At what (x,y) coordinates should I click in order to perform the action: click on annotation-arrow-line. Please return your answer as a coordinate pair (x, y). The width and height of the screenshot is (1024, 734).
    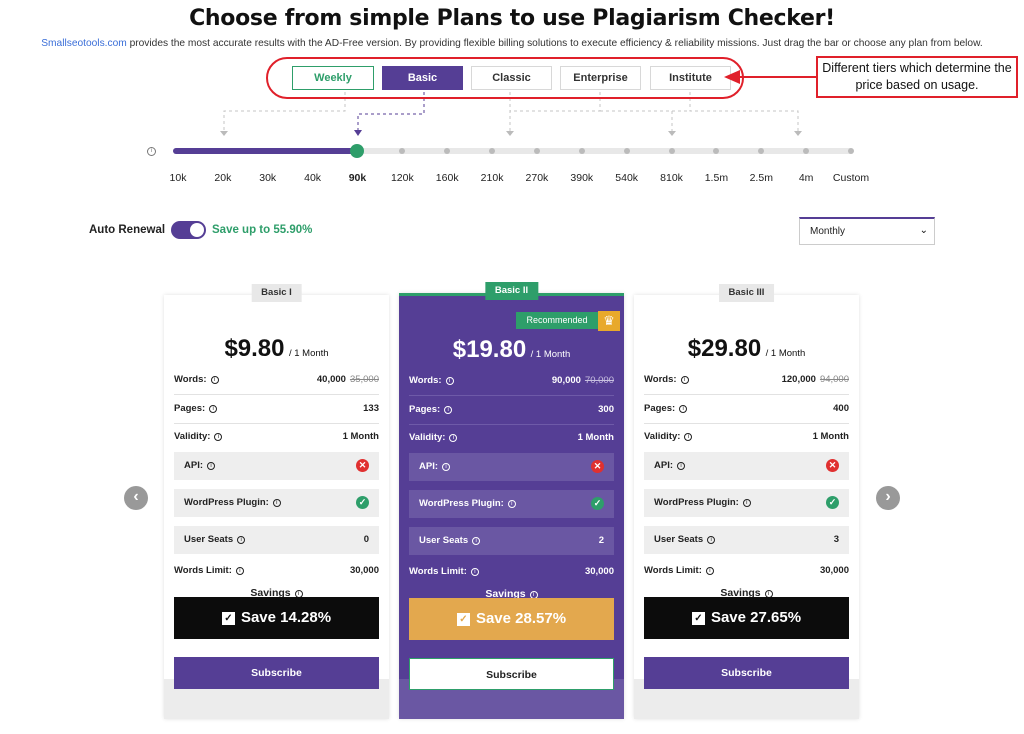
    Looking at the image, I should click on (777, 77).